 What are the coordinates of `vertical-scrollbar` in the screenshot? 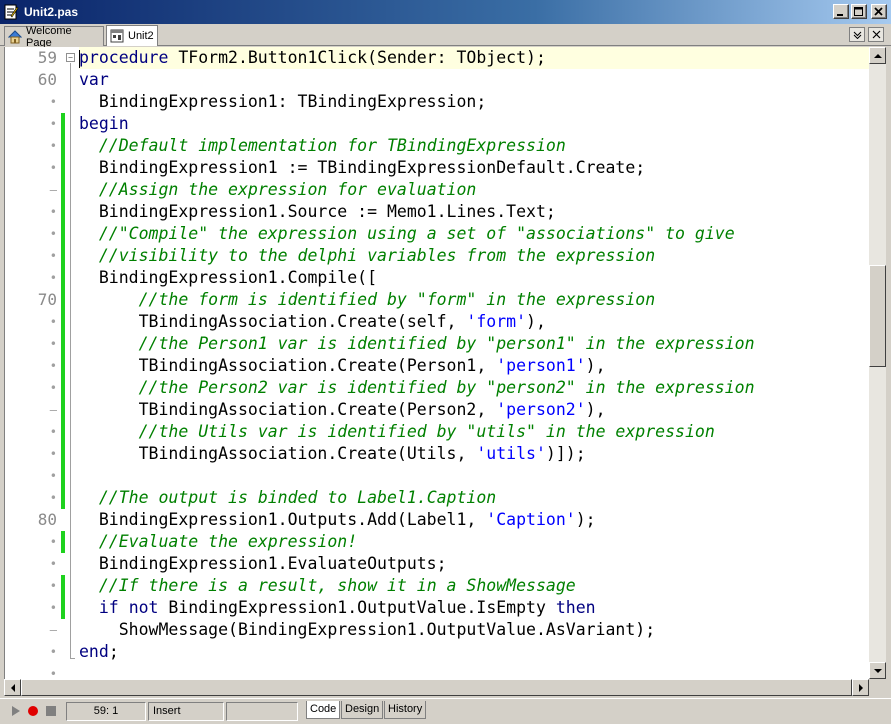 It's located at (877, 363).